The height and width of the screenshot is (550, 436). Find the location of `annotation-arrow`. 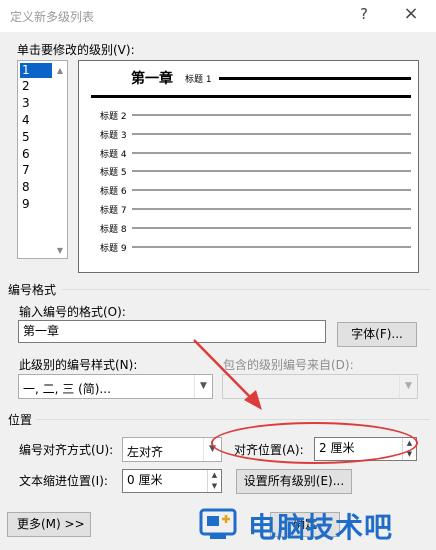

annotation-arrow is located at coordinates (227, 374).